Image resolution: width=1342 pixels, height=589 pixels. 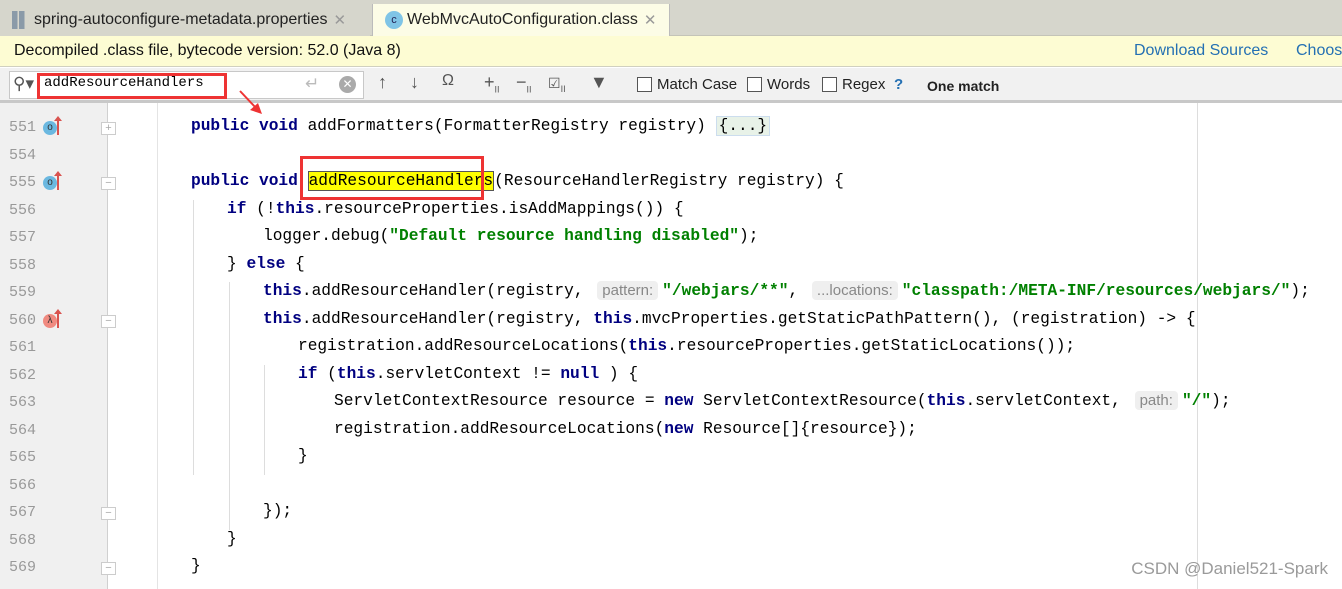 I want to click on line-number: 558, so click(x=22, y=265).